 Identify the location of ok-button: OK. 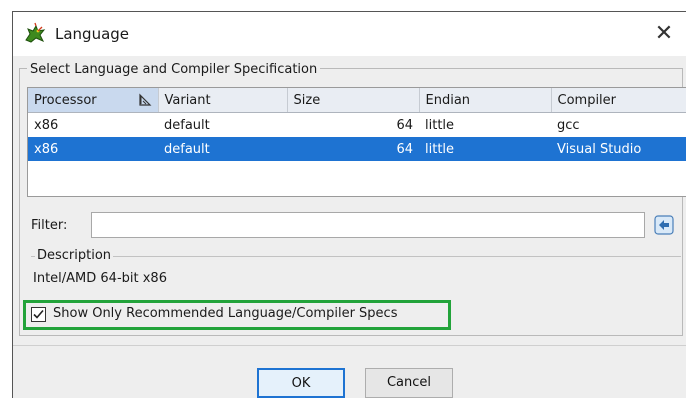
(301, 383).